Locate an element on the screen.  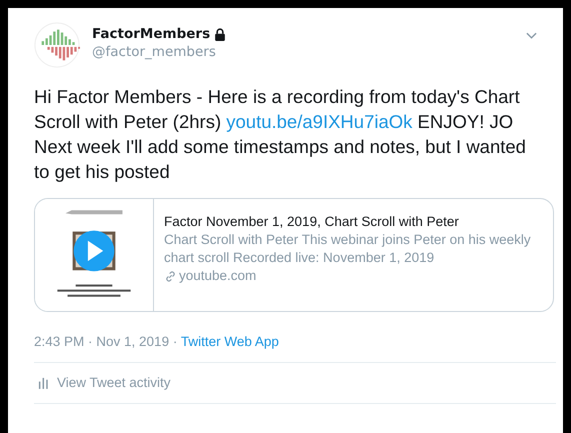
view-activity-button: View Tweet activity is located at coordinates (102, 382).